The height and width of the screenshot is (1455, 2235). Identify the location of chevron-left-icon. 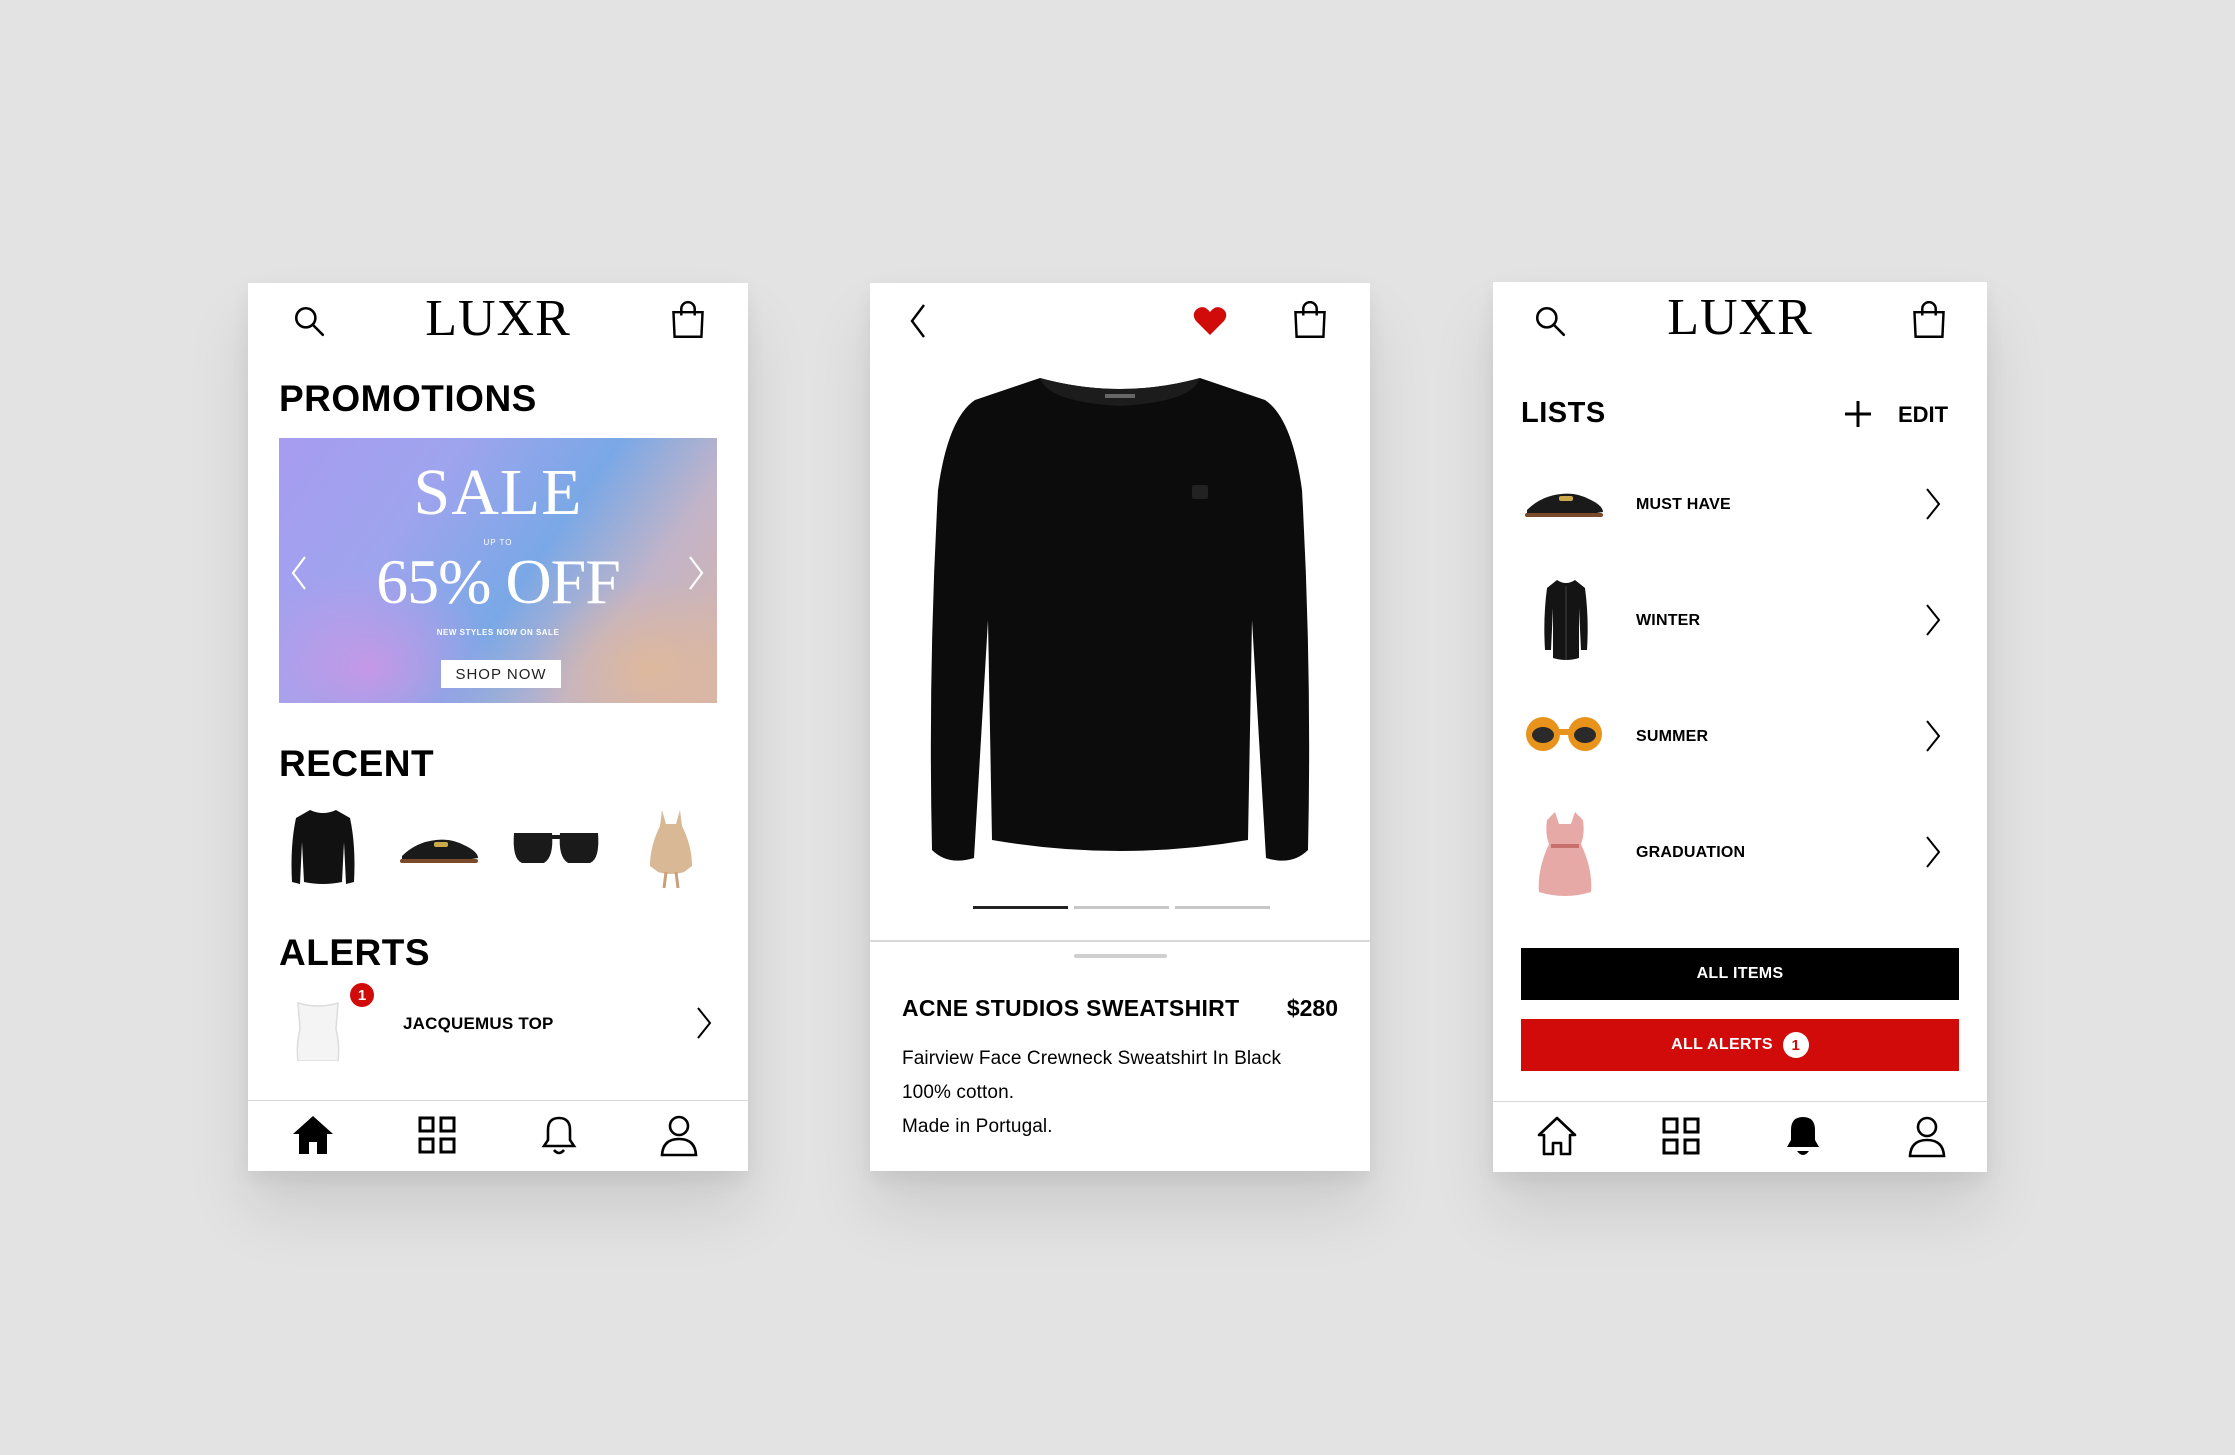
(299, 573).